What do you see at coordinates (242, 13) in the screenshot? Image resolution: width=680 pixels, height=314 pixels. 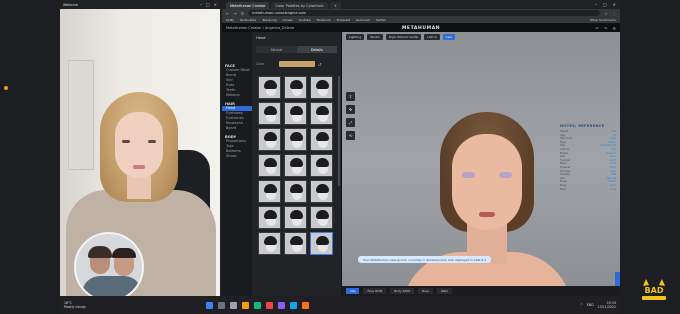 I see `reload-icon: ↻` at bounding box center [242, 13].